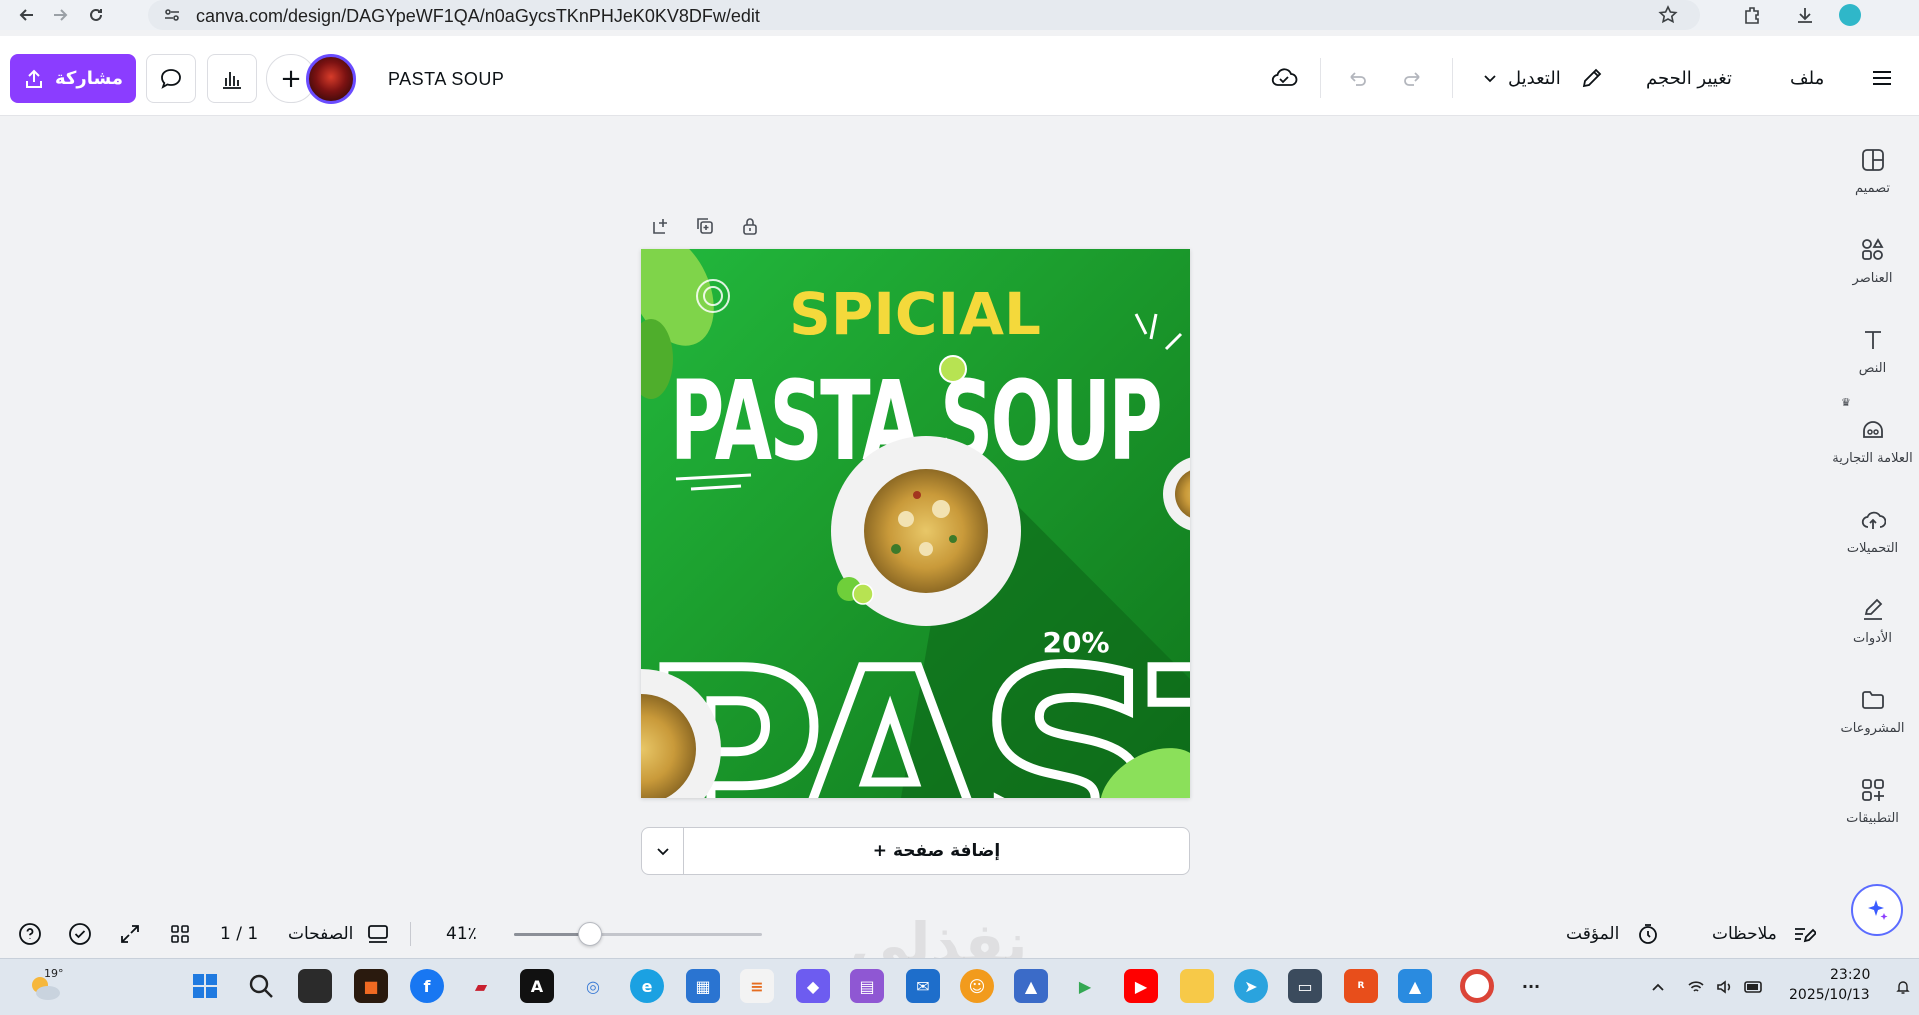 The height and width of the screenshot is (1015, 1919). Describe the element at coordinates (757, 986) in the screenshot. I see `app-icon: ≡` at that location.